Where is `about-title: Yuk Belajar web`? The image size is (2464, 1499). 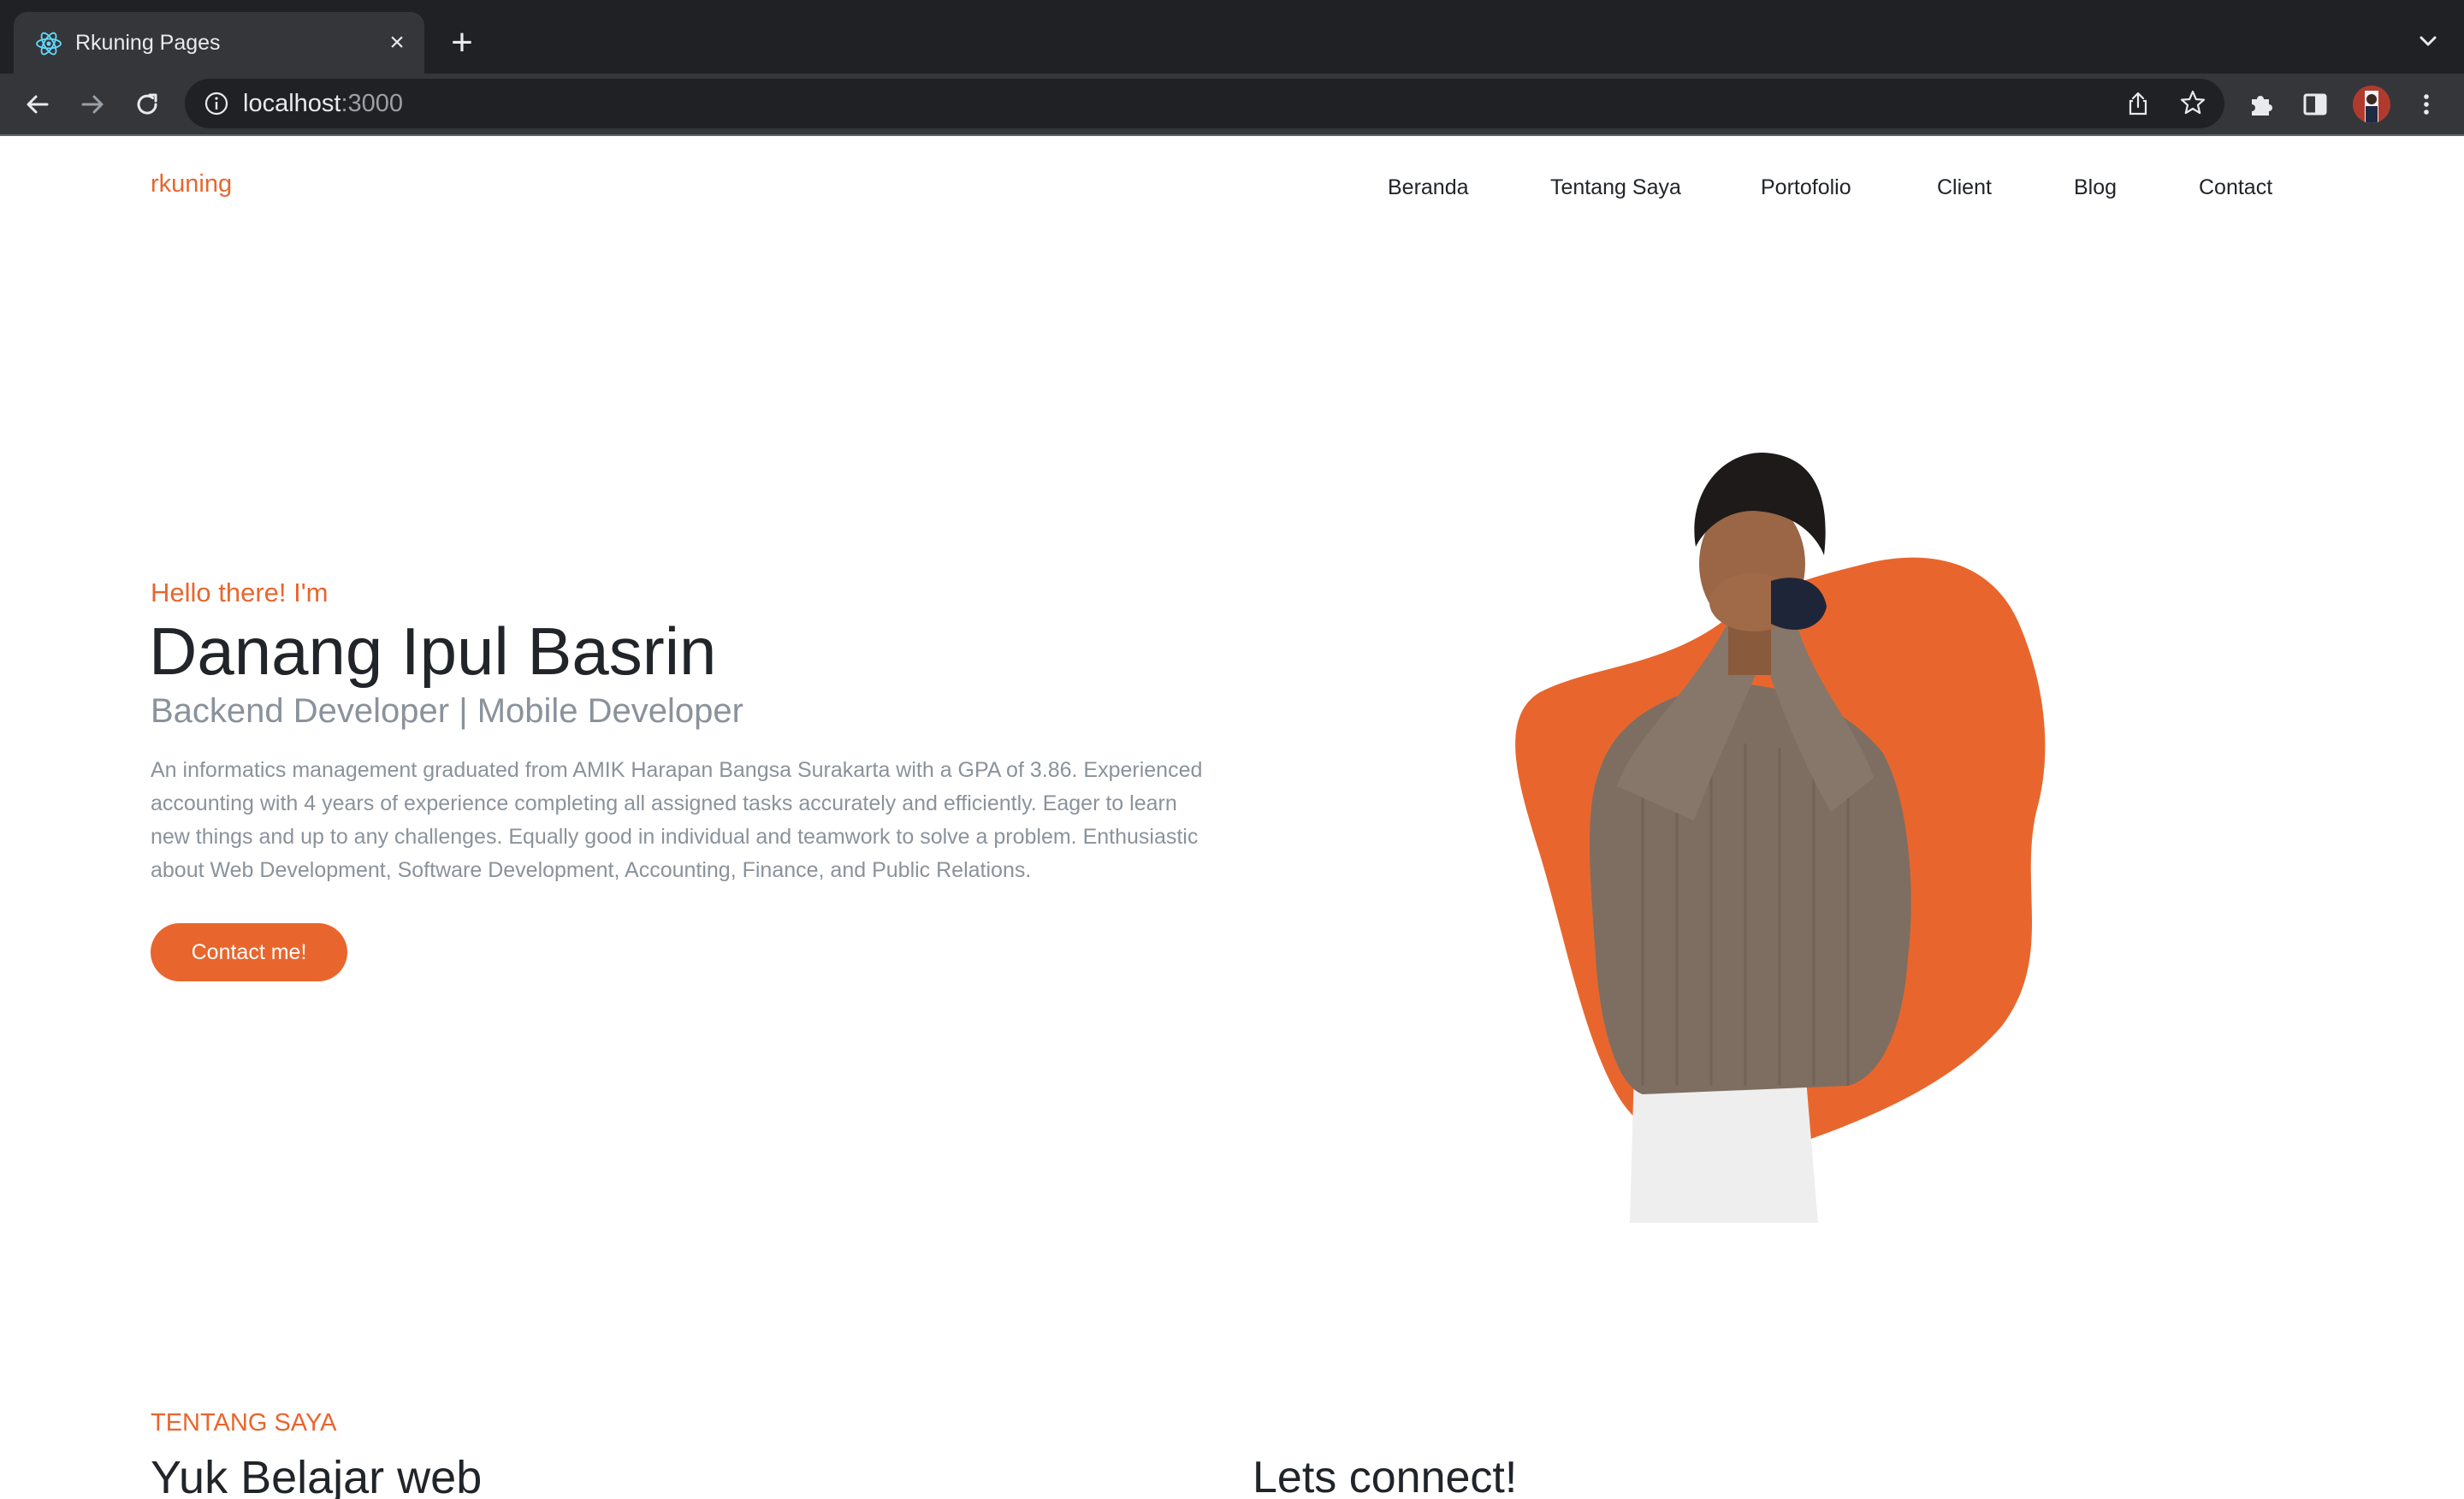 about-title: Yuk Belajar web is located at coordinates (317, 1475).